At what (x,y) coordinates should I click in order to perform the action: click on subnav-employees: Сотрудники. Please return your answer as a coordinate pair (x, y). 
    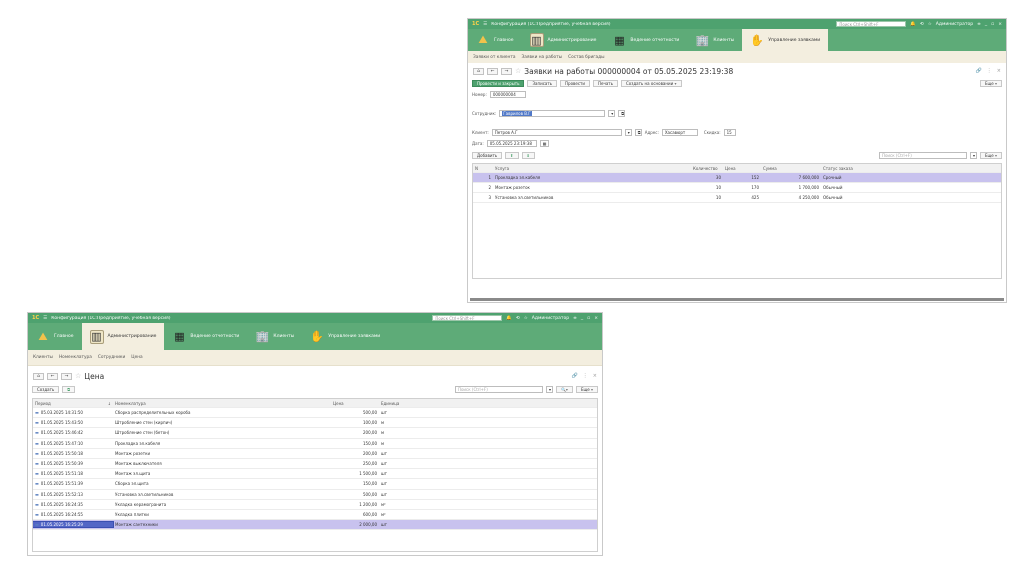
    Looking at the image, I should click on (111, 357).